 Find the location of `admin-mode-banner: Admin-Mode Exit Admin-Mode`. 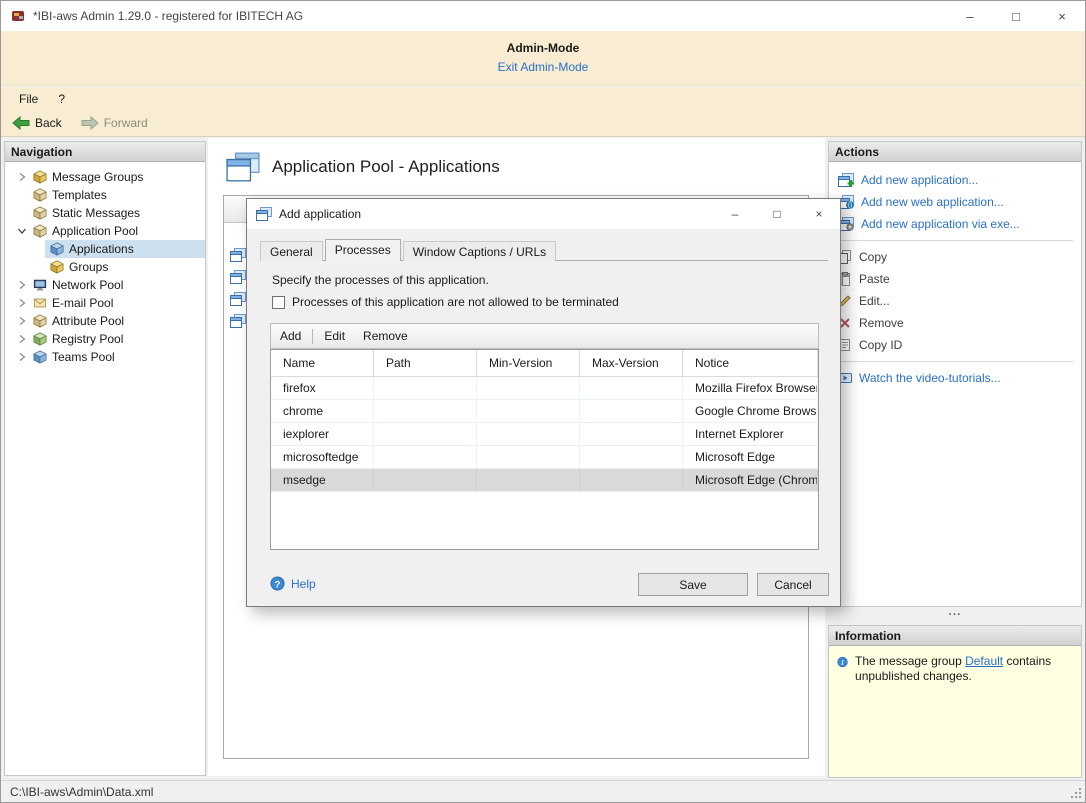

admin-mode-banner: Admin-Mode Exit Admin-Mode is located at coordinates (543, 58).